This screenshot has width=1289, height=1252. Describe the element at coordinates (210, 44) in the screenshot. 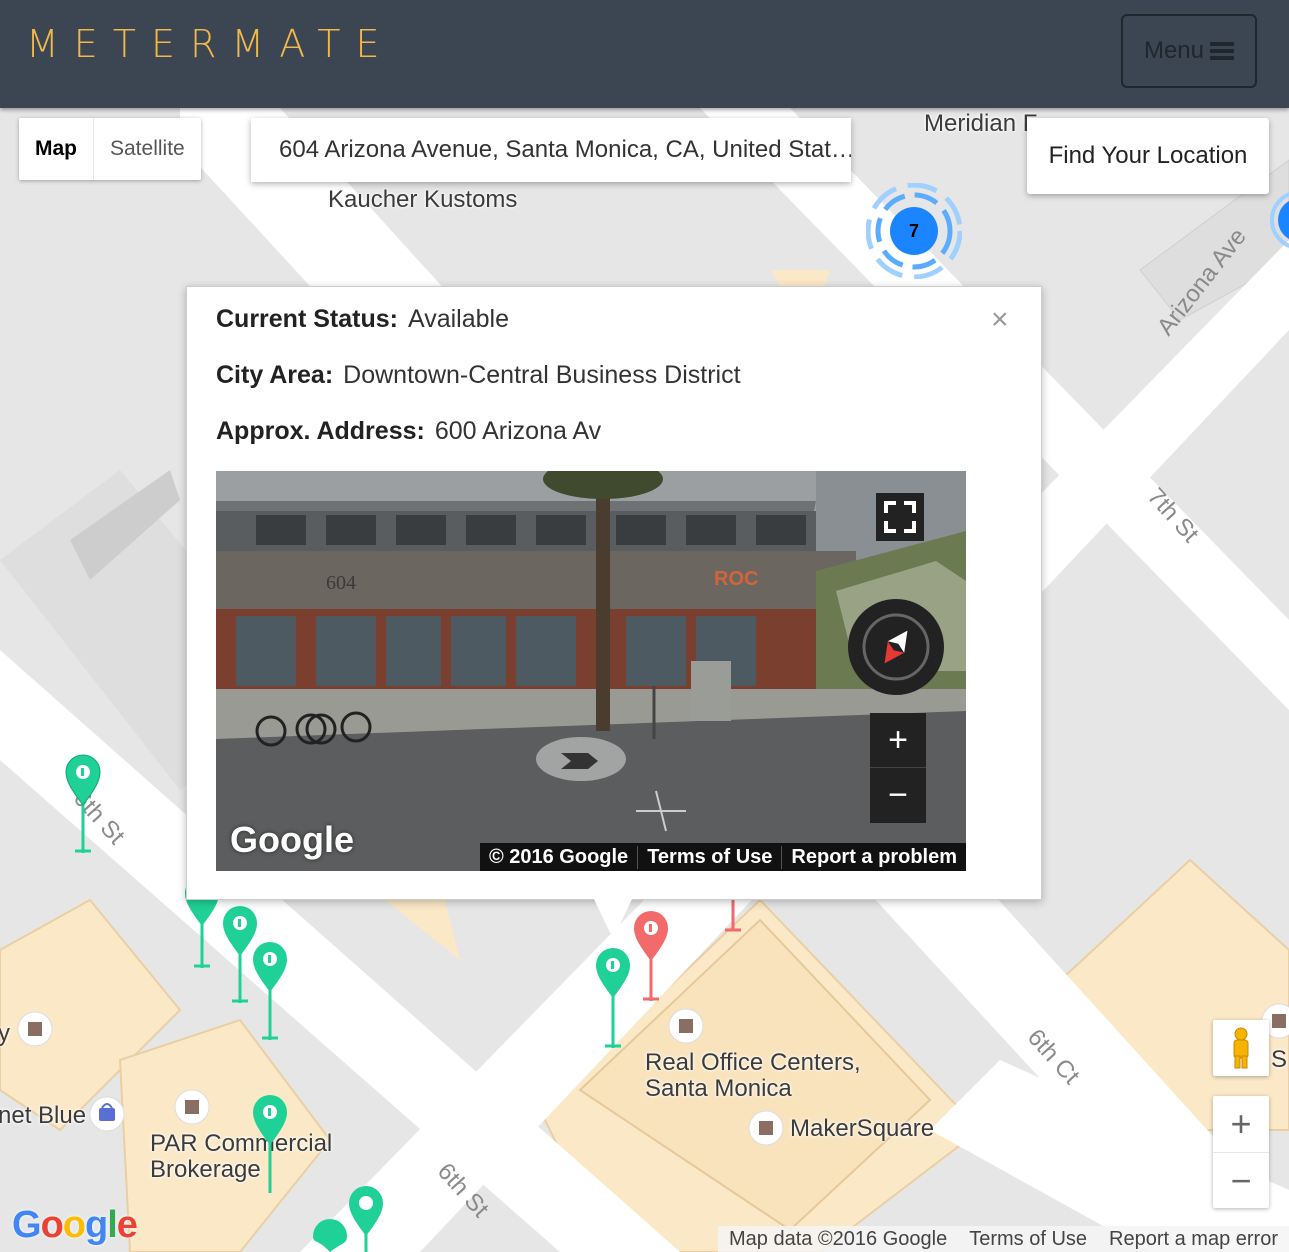

I see `brand-logo: METERMATE` at that location.